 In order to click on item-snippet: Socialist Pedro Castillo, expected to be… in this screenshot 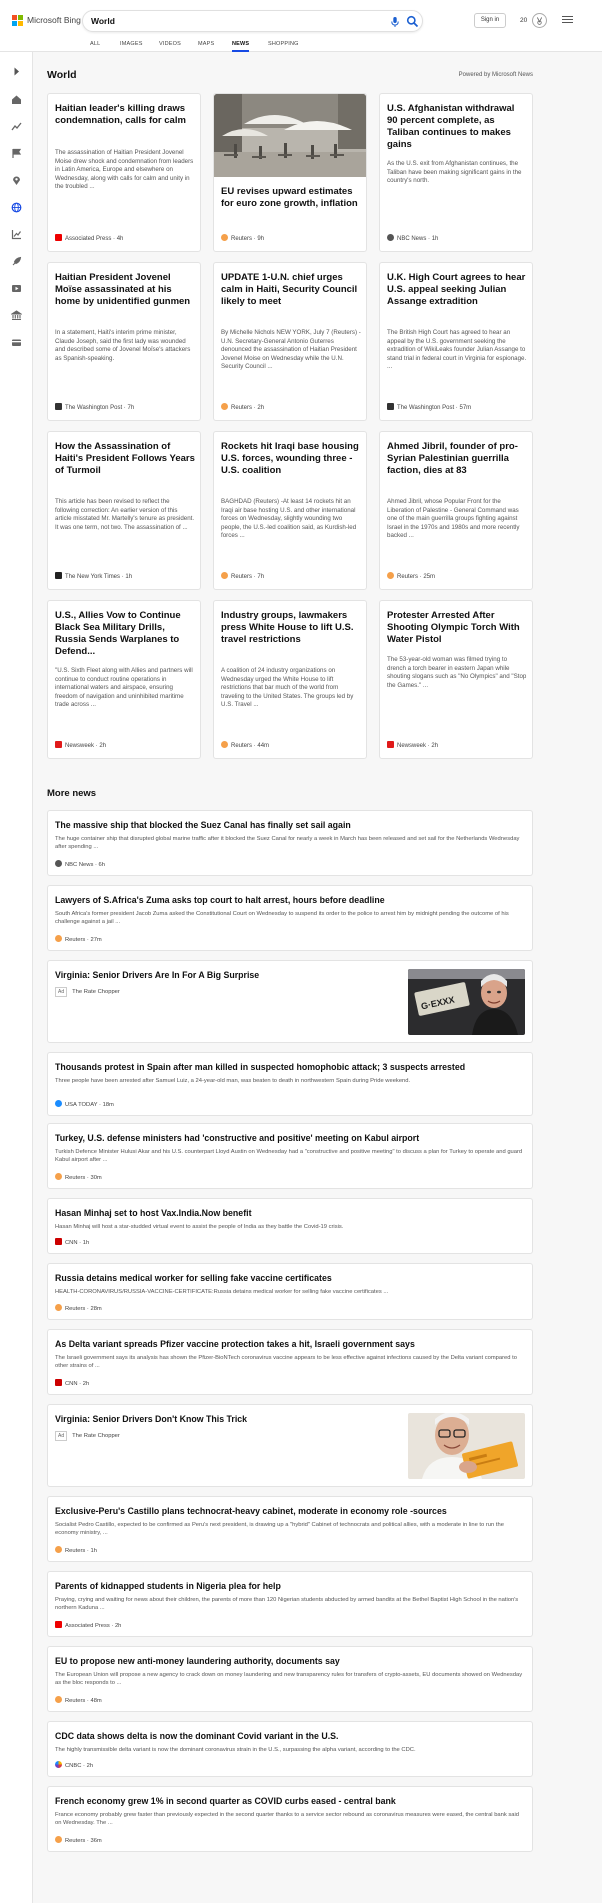, I will do `click(279, 1529)`.